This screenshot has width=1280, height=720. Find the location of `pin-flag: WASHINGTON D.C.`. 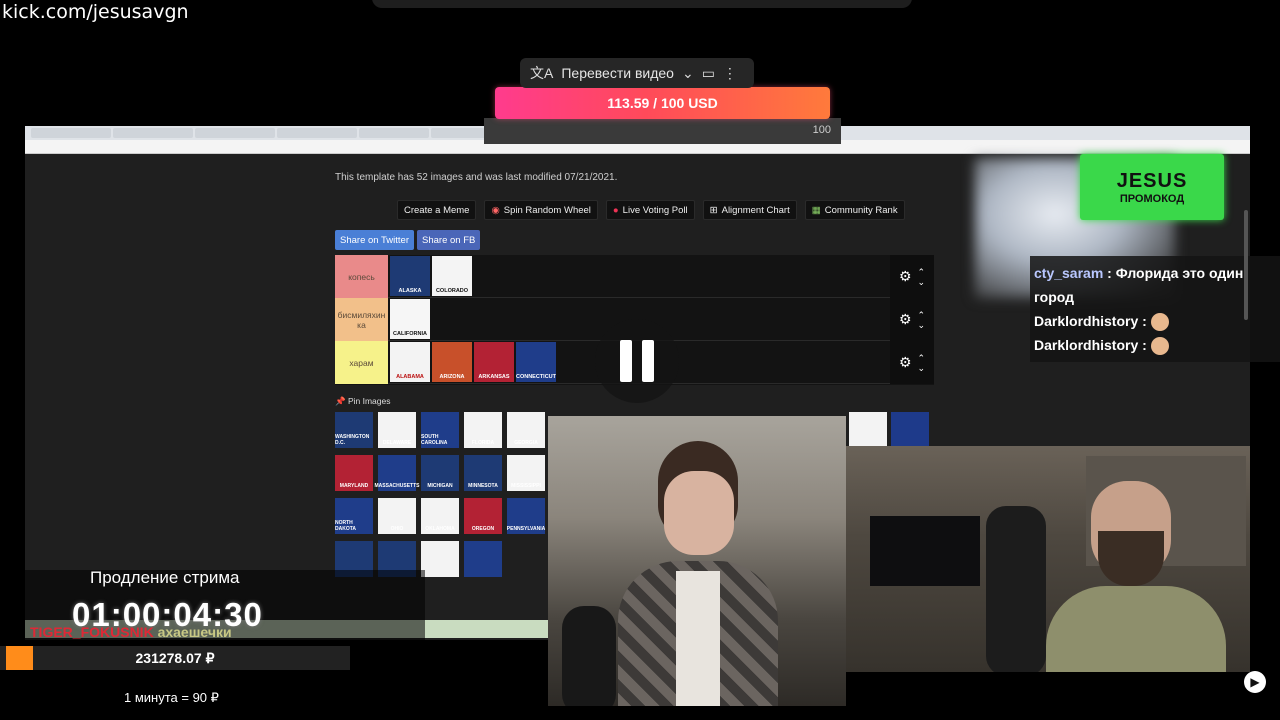

pin-flag: WASHINGTON D.C. is located at coordinates (354, 430).